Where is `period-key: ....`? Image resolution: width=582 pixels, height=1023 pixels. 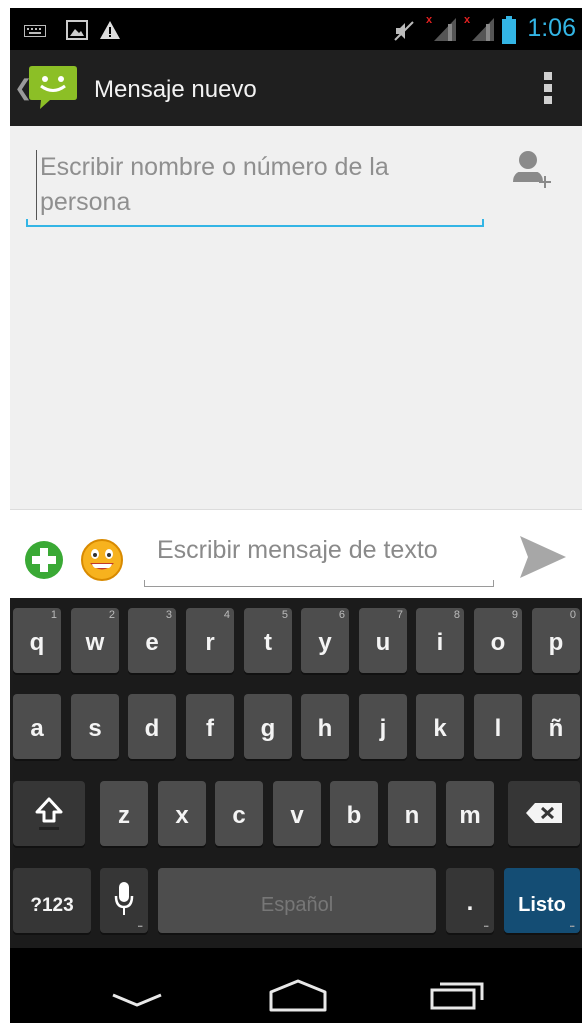 period-key: .... is located at coordinates (470, 900).